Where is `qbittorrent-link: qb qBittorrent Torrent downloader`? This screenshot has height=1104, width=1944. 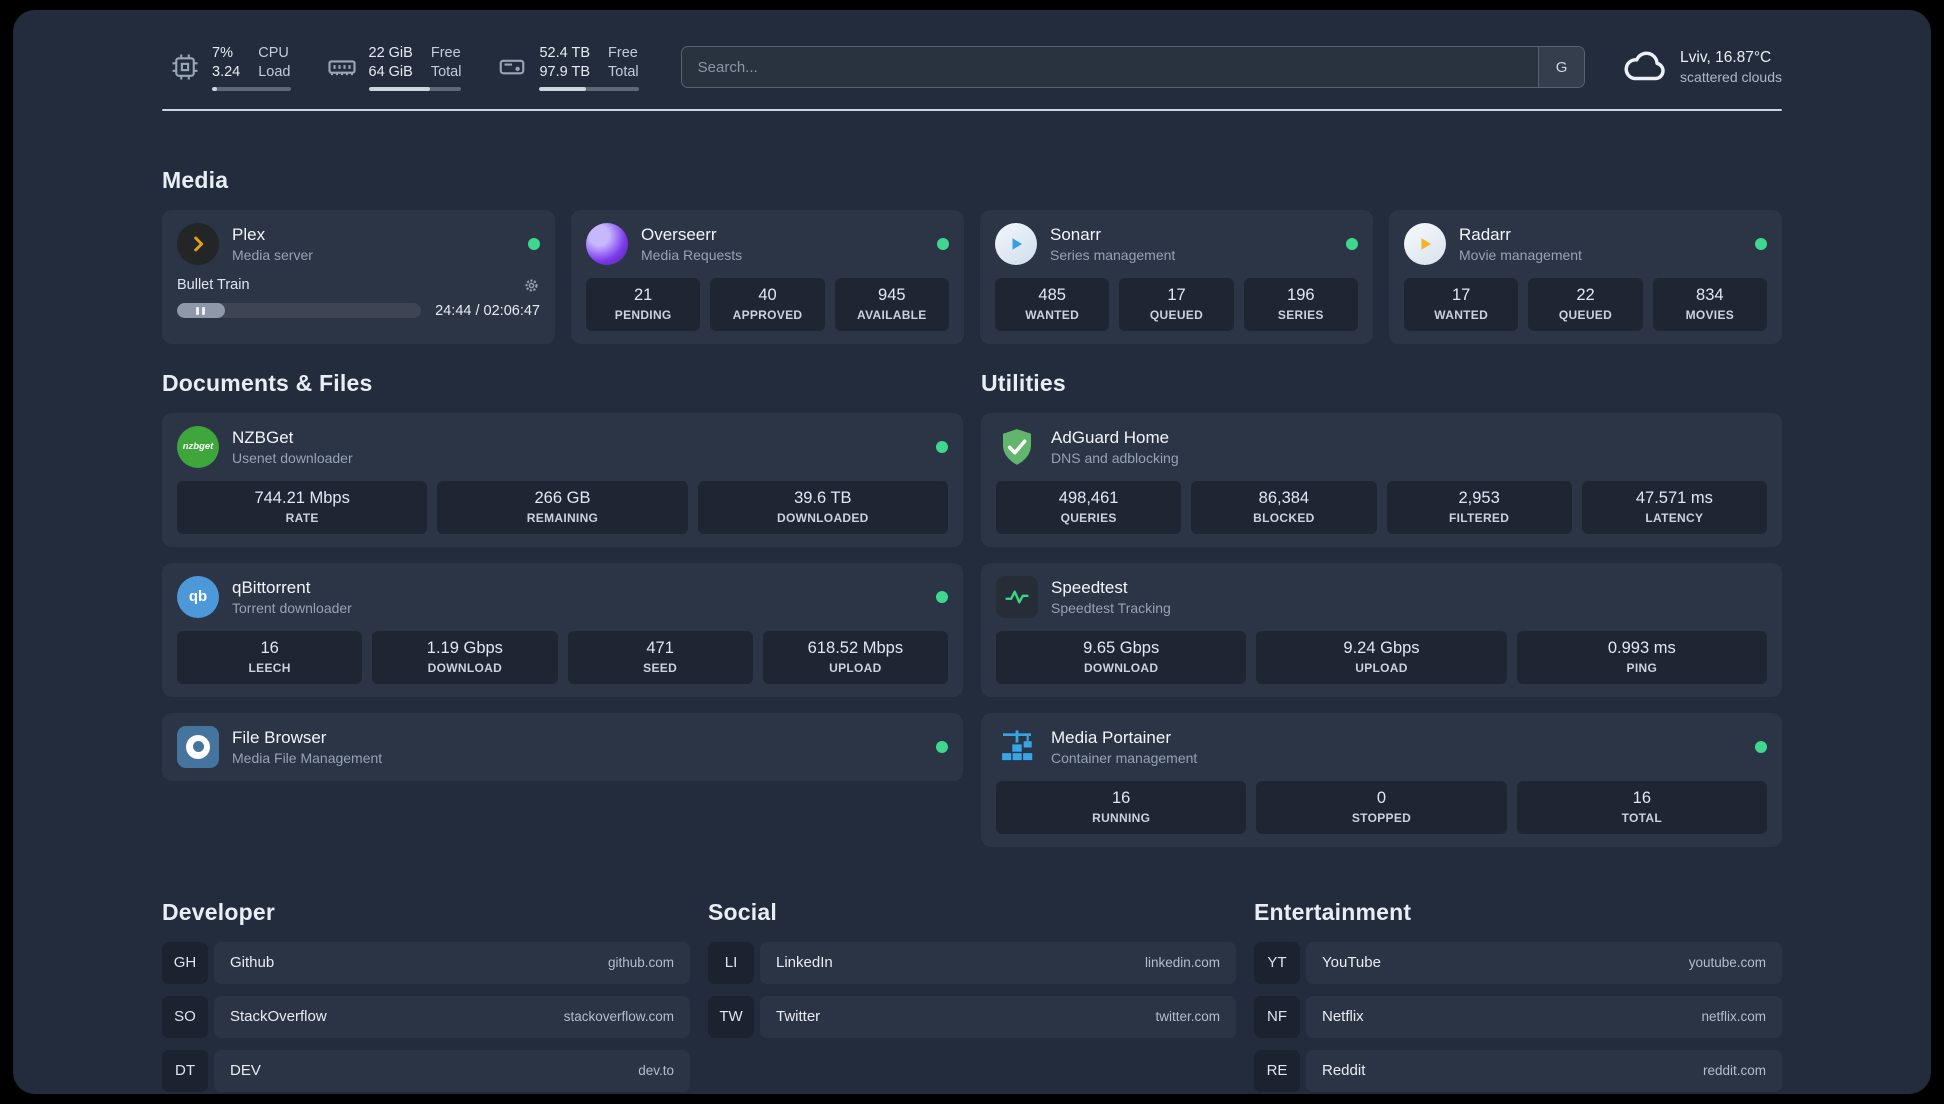
qbittorrent-link: qb qBittorrent Torrent downloader is located at coordinates (562, 596).